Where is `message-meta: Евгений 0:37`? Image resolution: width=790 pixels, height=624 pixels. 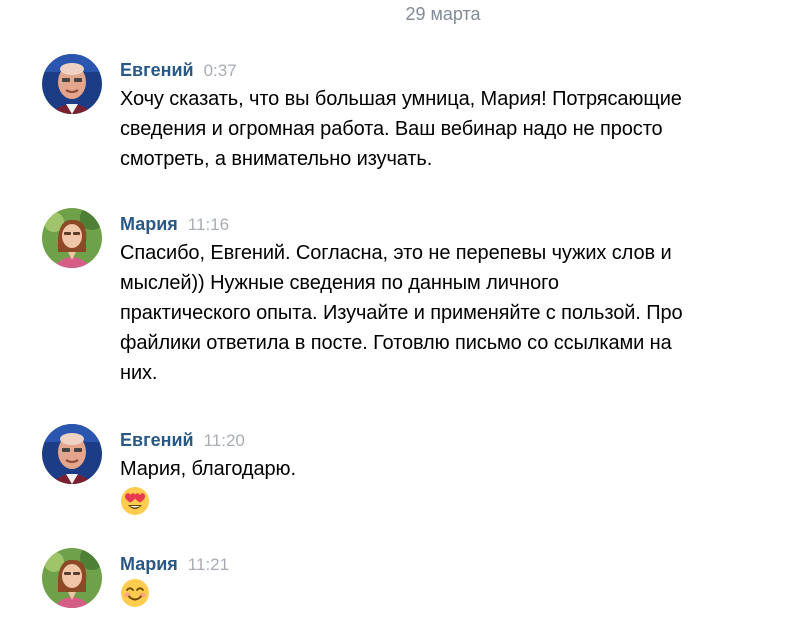
message-meta: Евгений 0:37 is located at coordinates (440, 70).